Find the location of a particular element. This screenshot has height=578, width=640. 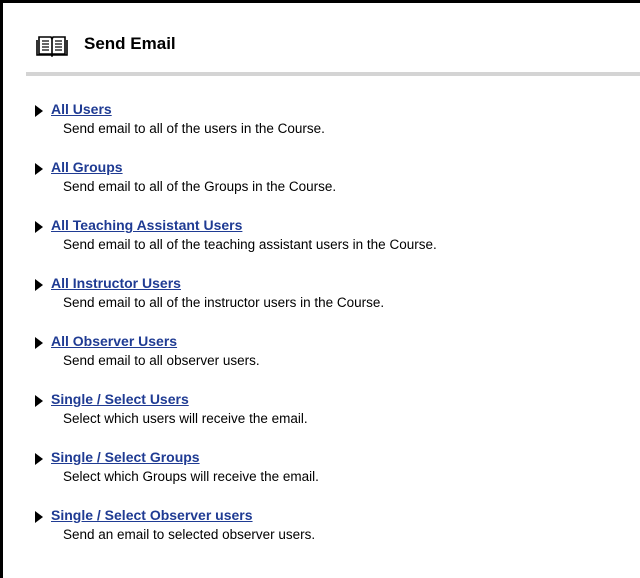

page-header: Send Email is located at coordinates (323, 39).